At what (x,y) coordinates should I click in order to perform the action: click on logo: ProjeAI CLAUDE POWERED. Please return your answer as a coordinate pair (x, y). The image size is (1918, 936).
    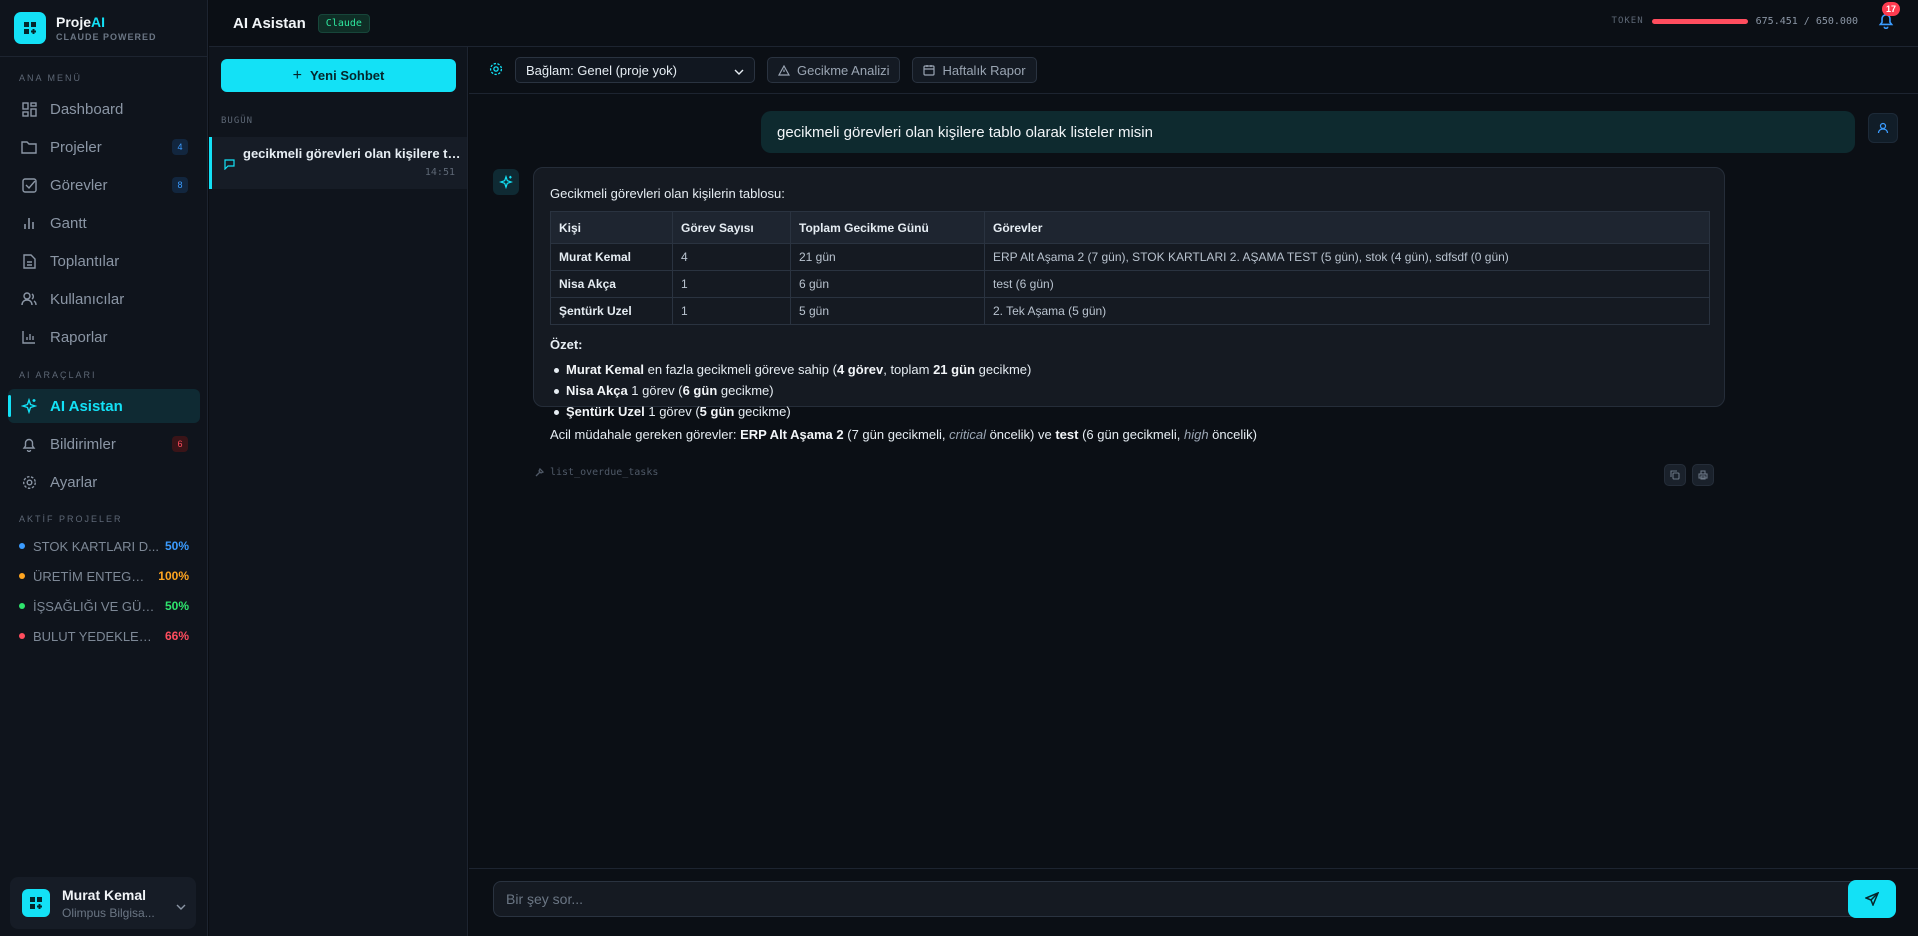
    Looking at the image, I should click on (103, 28).